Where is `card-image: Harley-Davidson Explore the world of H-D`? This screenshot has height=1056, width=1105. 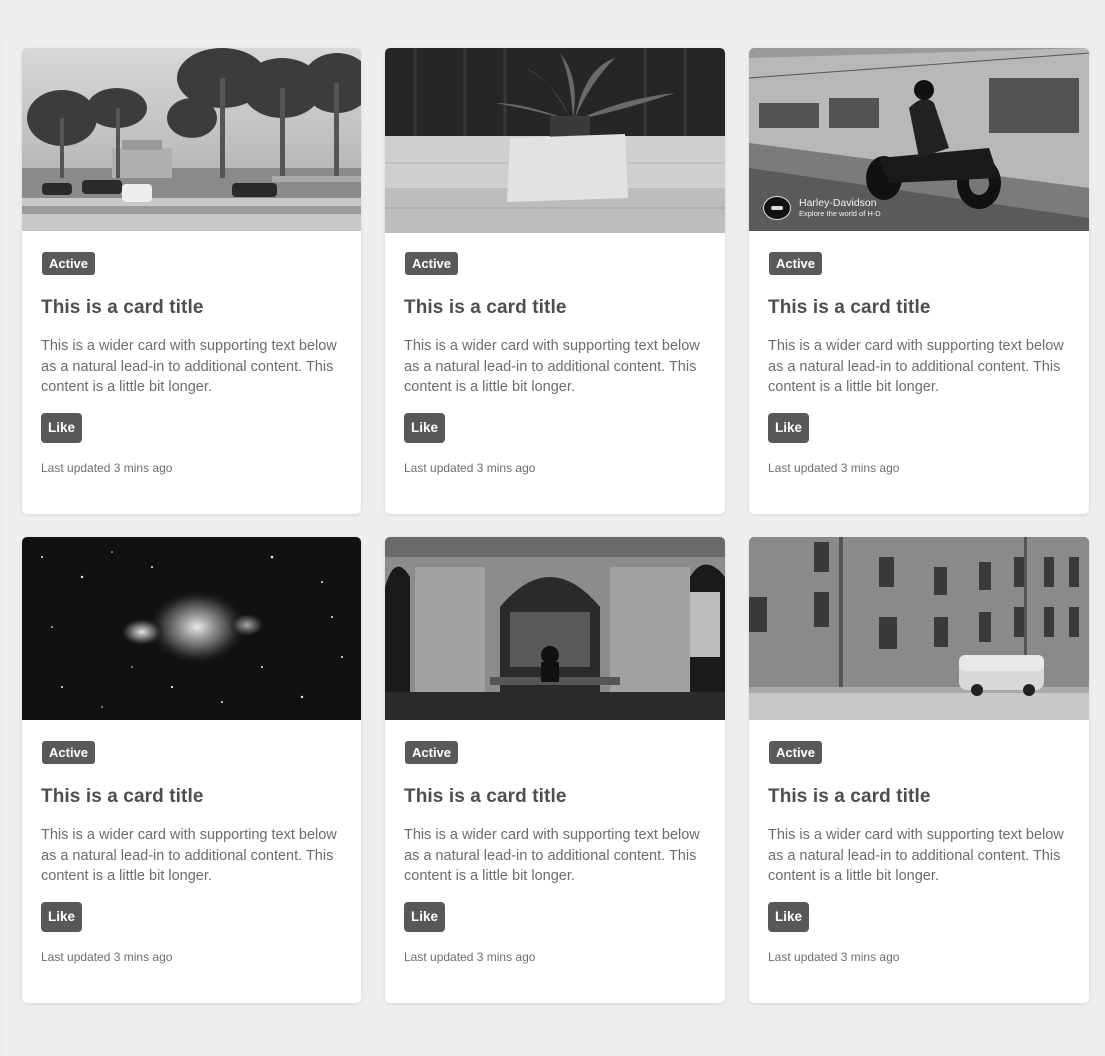 card-image: Harley-Davidson Explore the world of H-D is located at coordinates (919, 139).